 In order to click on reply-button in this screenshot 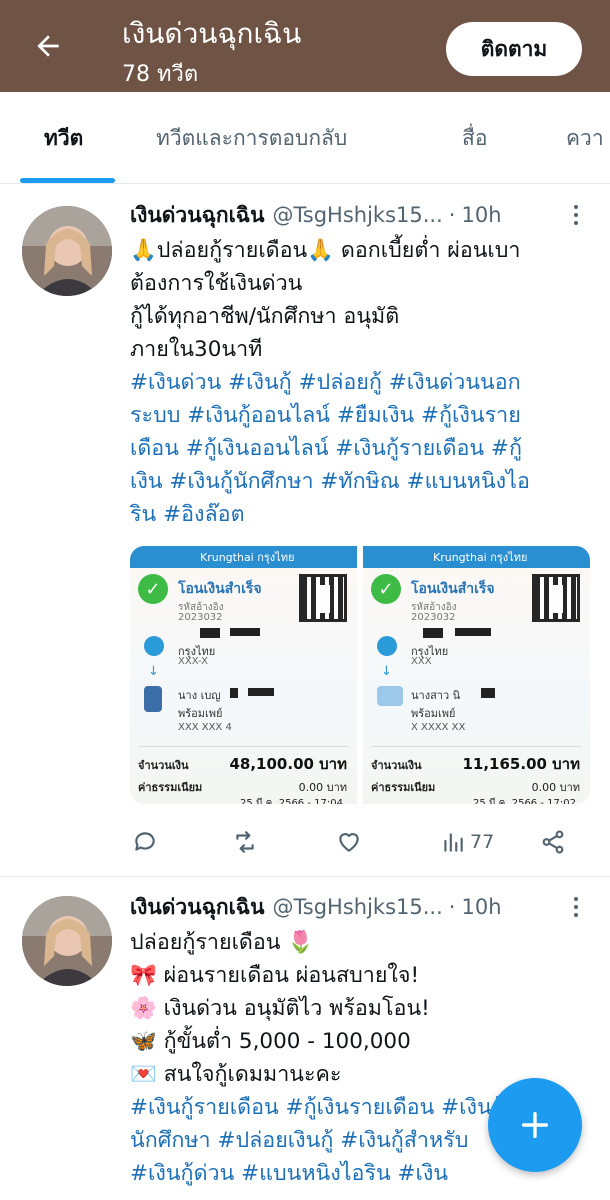, I will do `click(145, 842)`.